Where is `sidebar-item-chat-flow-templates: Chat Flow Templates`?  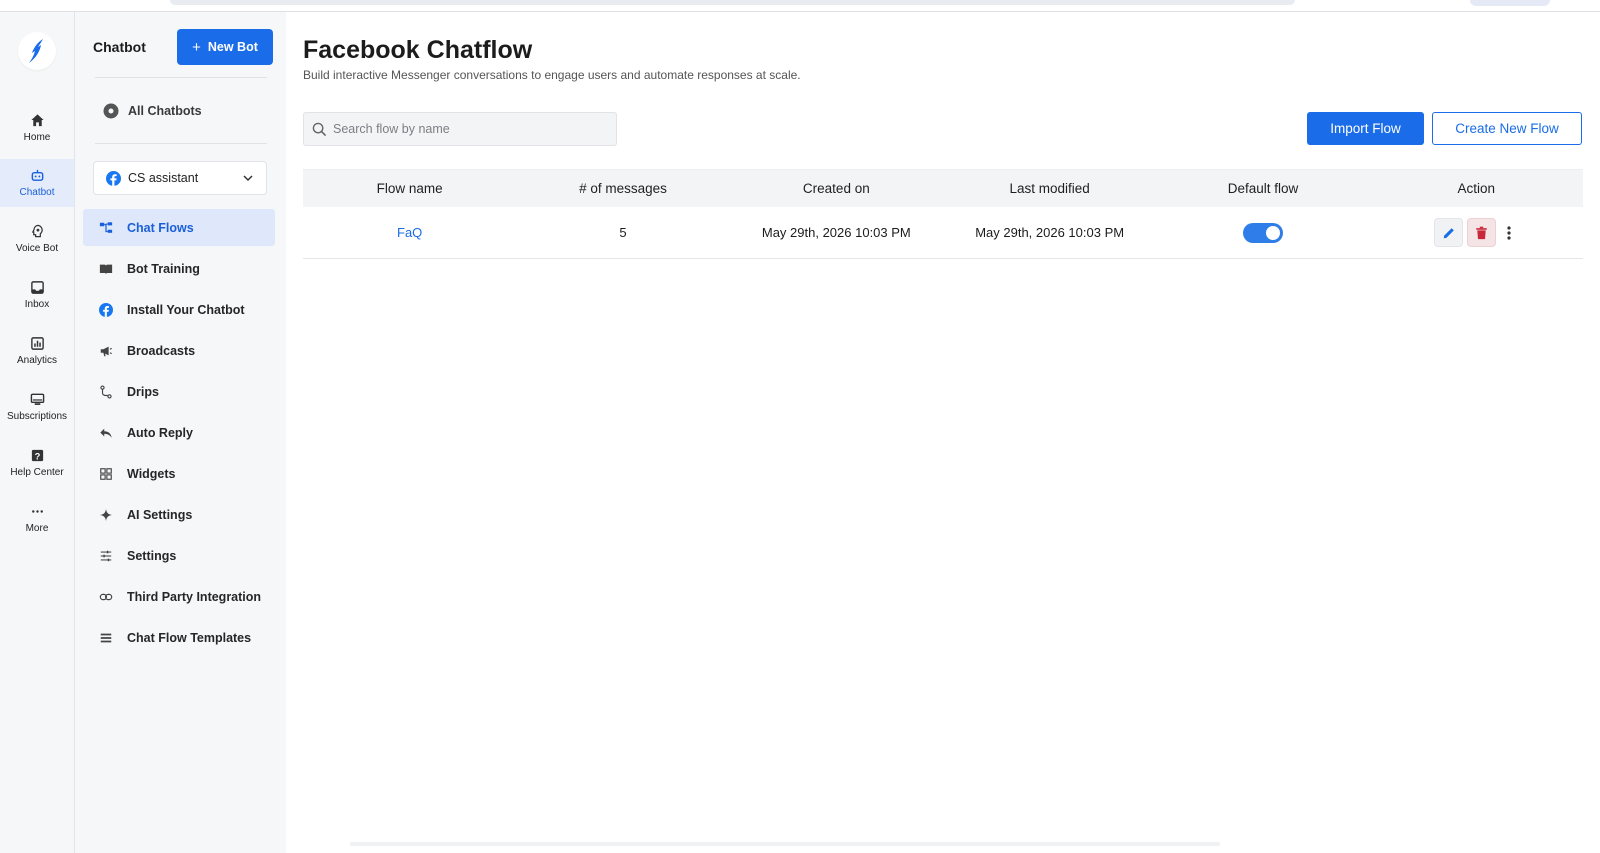 sidebar-item-chat-flow-templates: Chat Flow Templates is located at coordinates (179, 637).